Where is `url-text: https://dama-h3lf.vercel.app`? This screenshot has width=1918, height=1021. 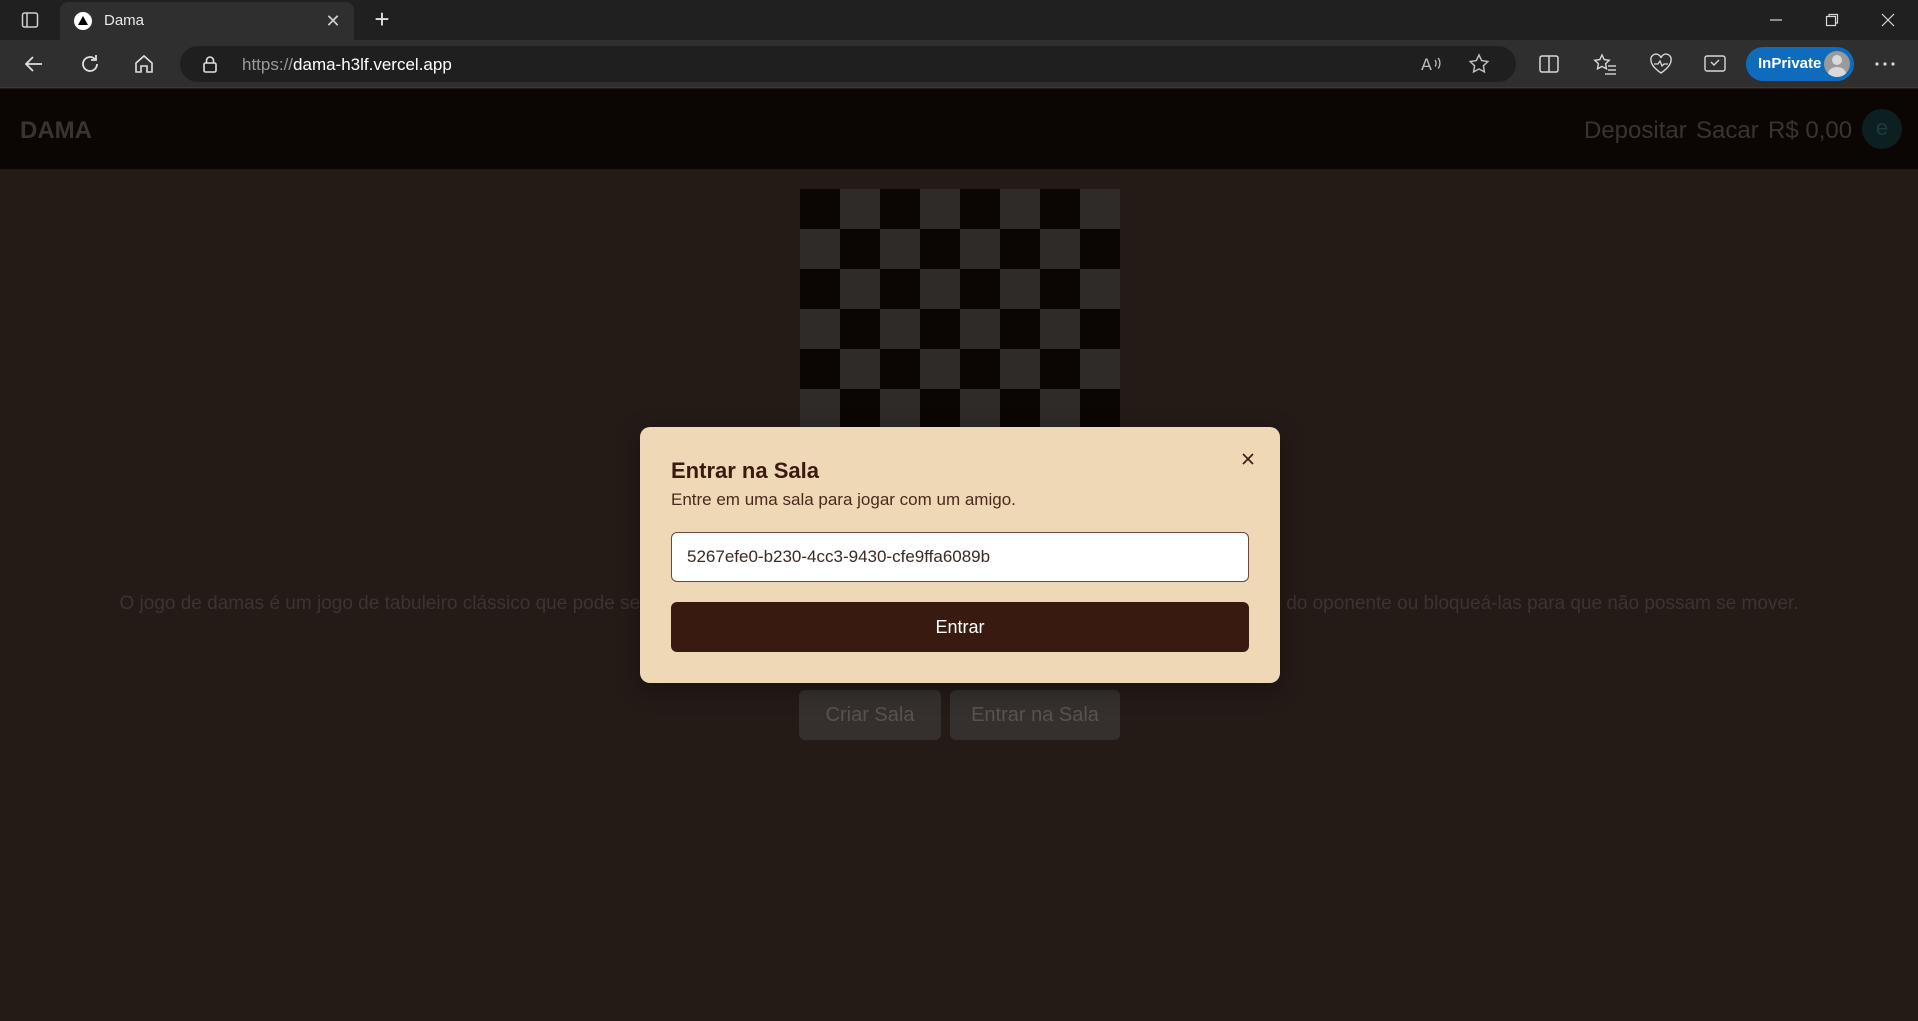
url-text: https://dama-h3lf.vercel.app is located at coordinates (347, 65).